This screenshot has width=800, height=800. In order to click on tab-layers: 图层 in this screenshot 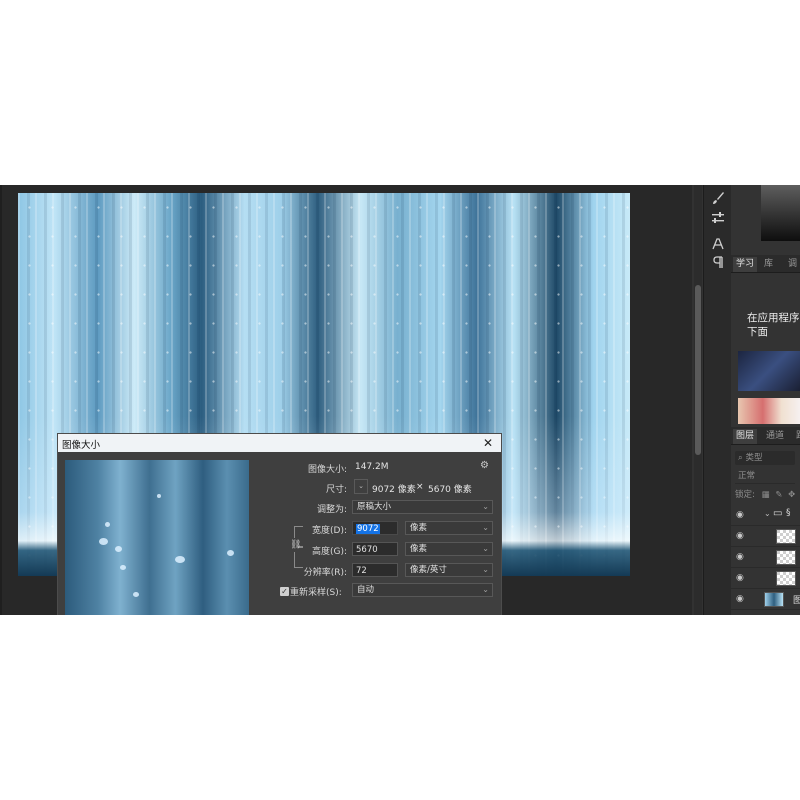, I will do `click(745, 436)`.